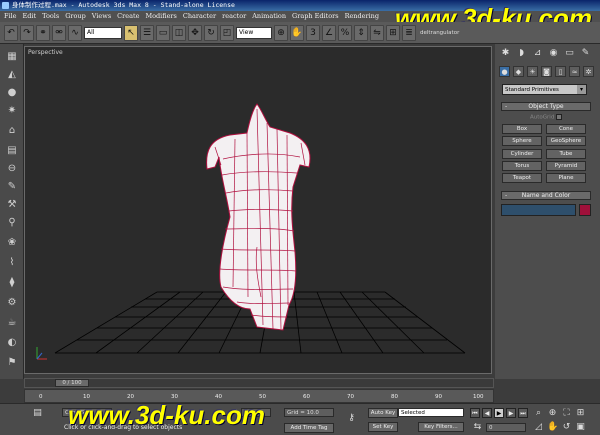 Image resolution: width=600 pixels, height=435 pixels. What do you see at coordinates (522, 154) in the screenshot?
I see `cylinder-button: Cylinder` at bounding box center [522, 154].